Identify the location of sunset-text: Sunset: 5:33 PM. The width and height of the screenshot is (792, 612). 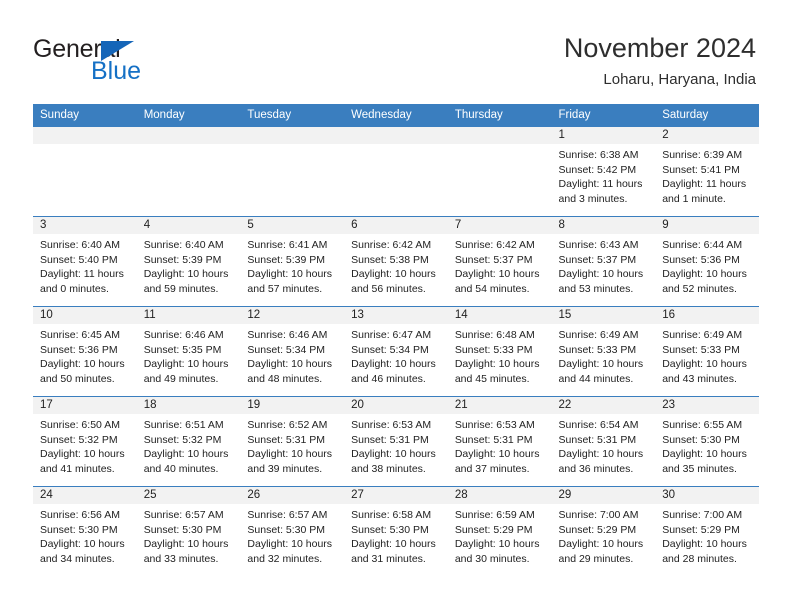
(493, 349).